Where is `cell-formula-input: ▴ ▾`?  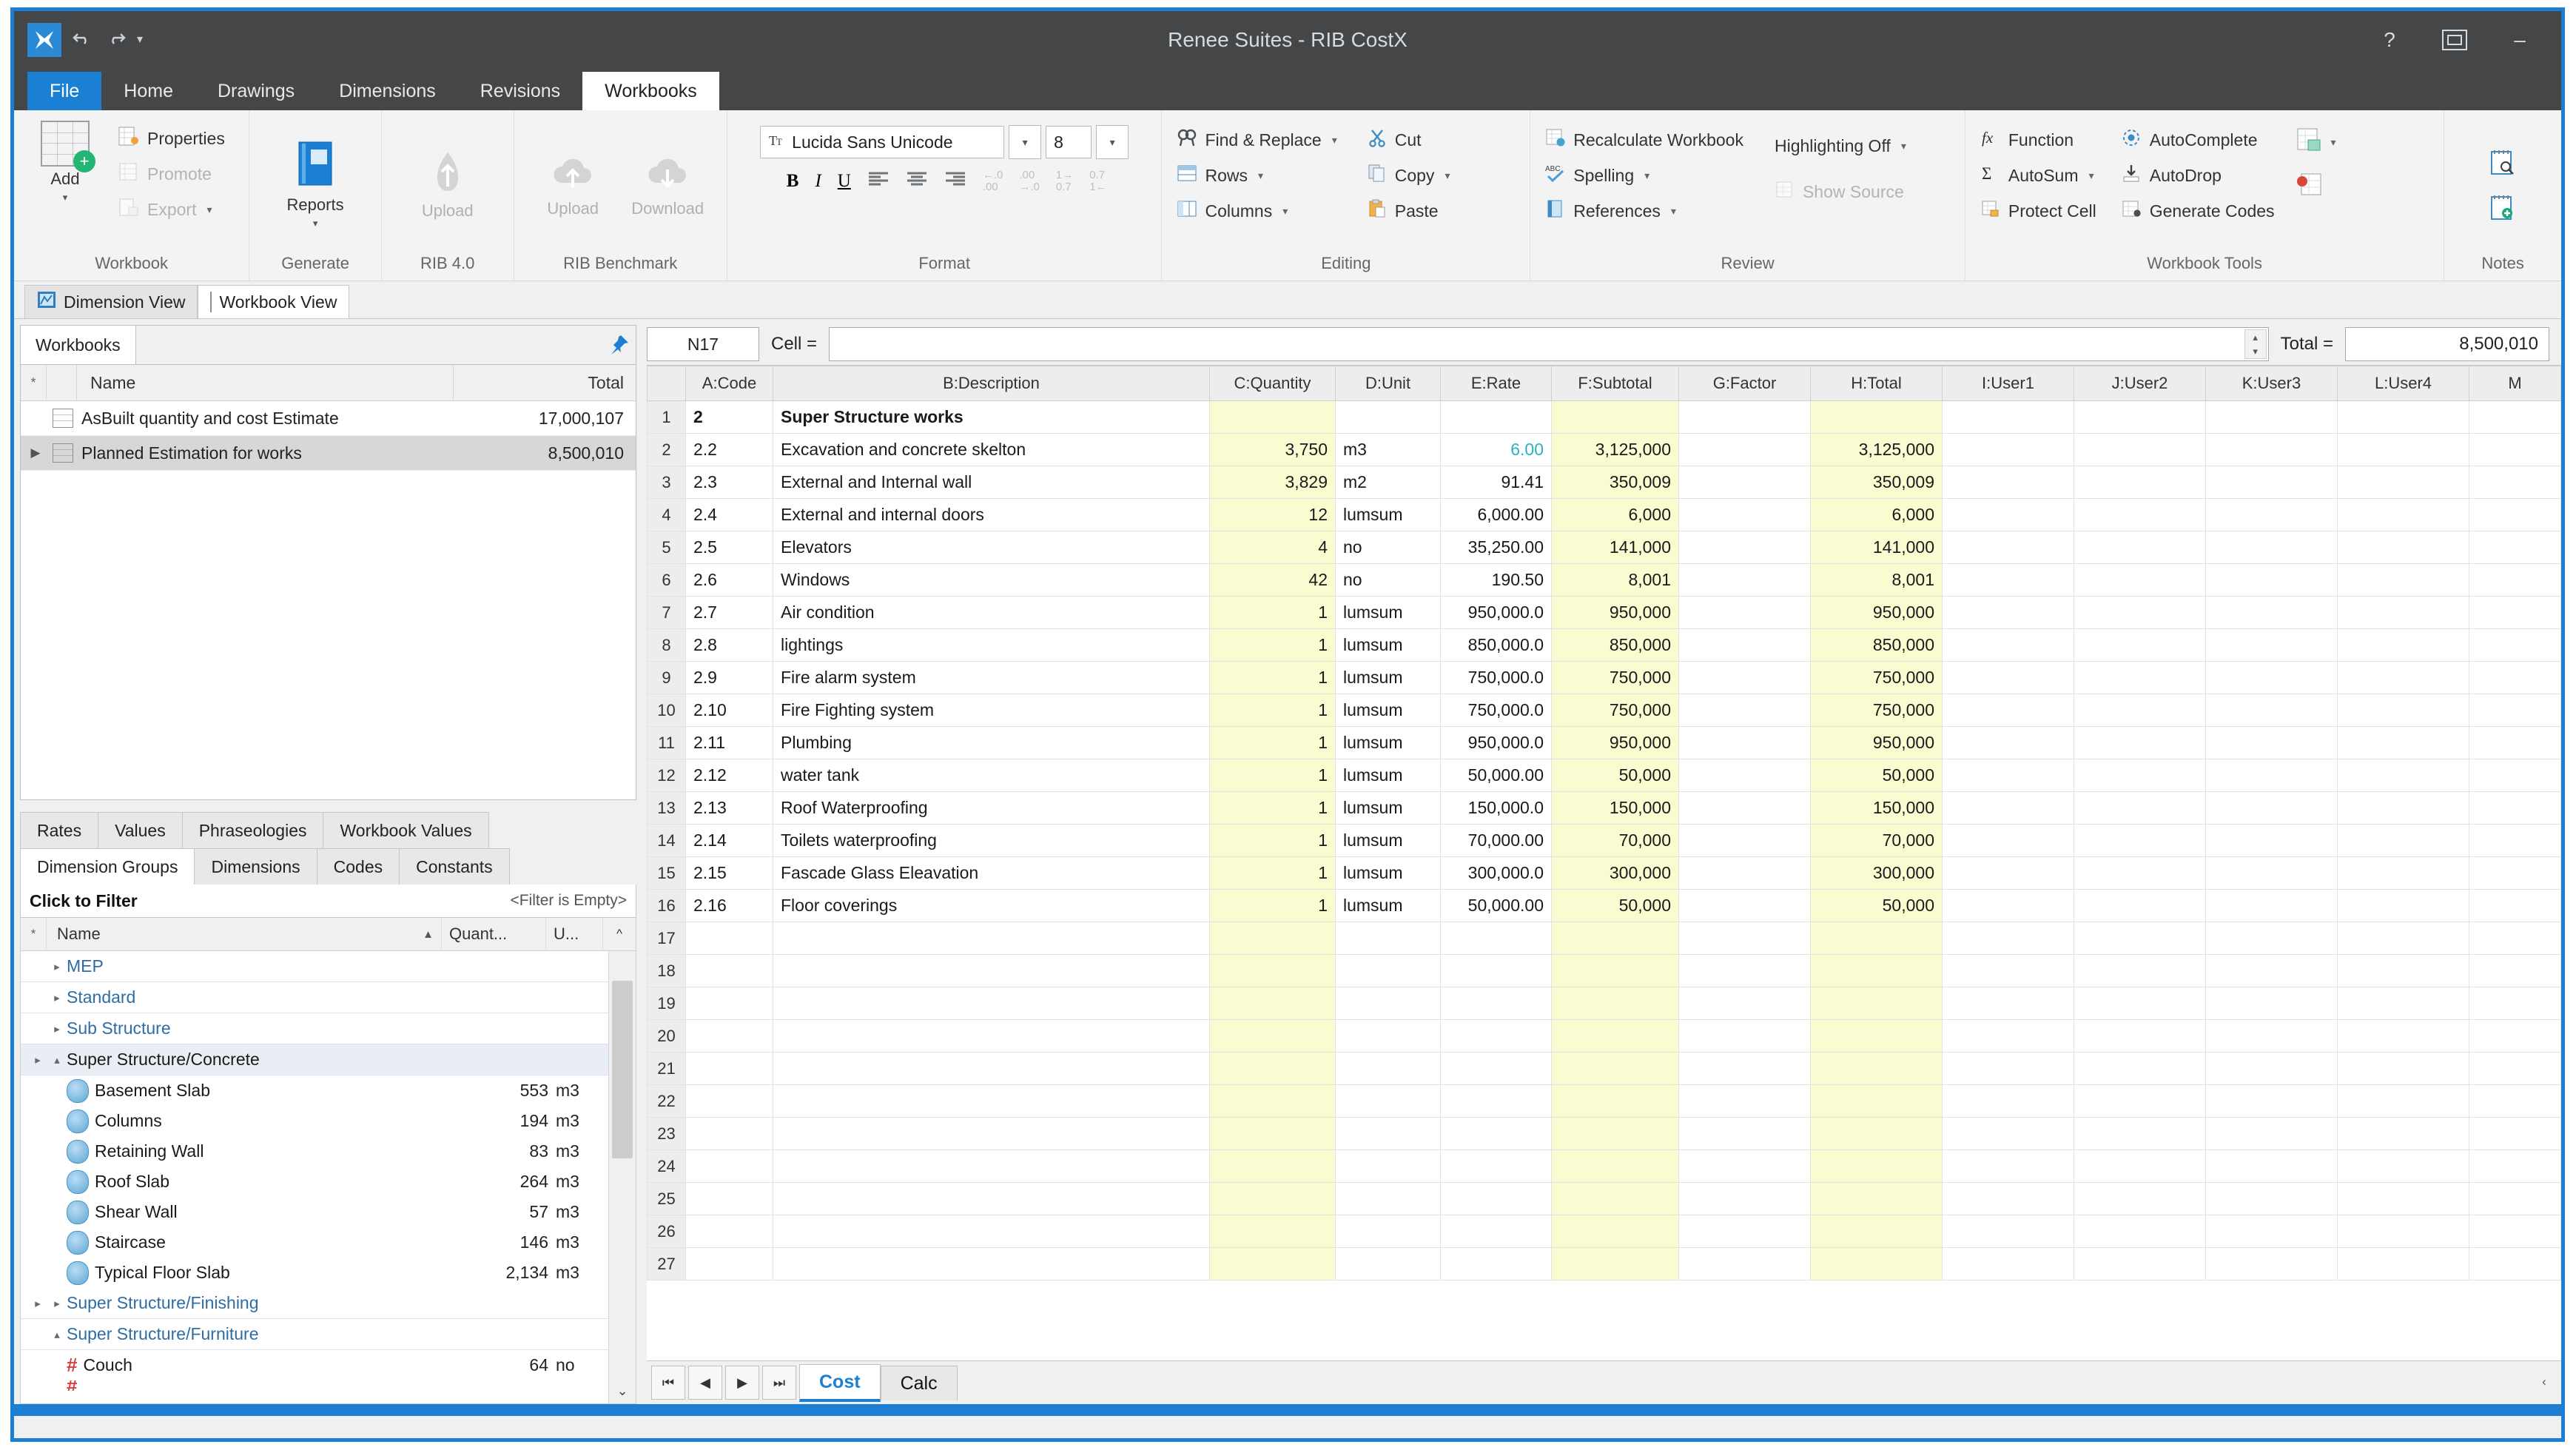 cell-formula-input: ▴ ▾ is located at coordinates (1549, 344).